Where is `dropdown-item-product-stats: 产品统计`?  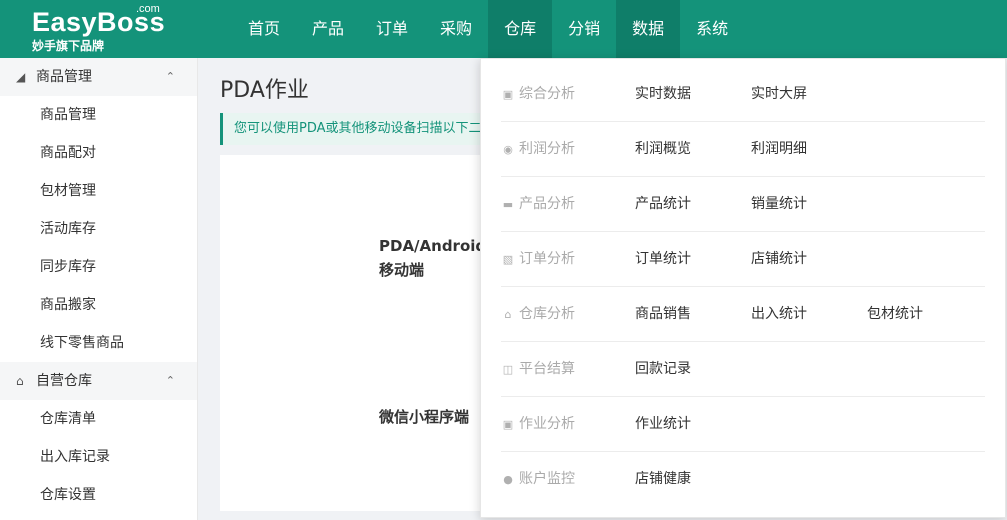
dropdown-item-product-stats: 产品统计 is located at coordinates (663, 204).